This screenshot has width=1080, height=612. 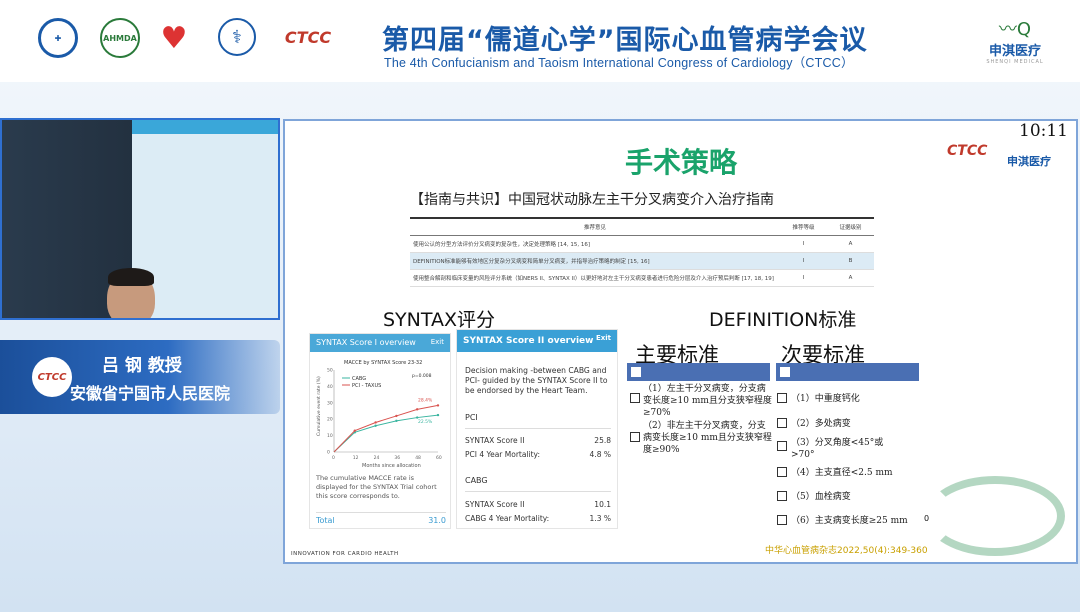 What do you see at coordinates (847, 372) in the screenshot?
I see `minor-criteria-bar` at bounding box center [847, 372].